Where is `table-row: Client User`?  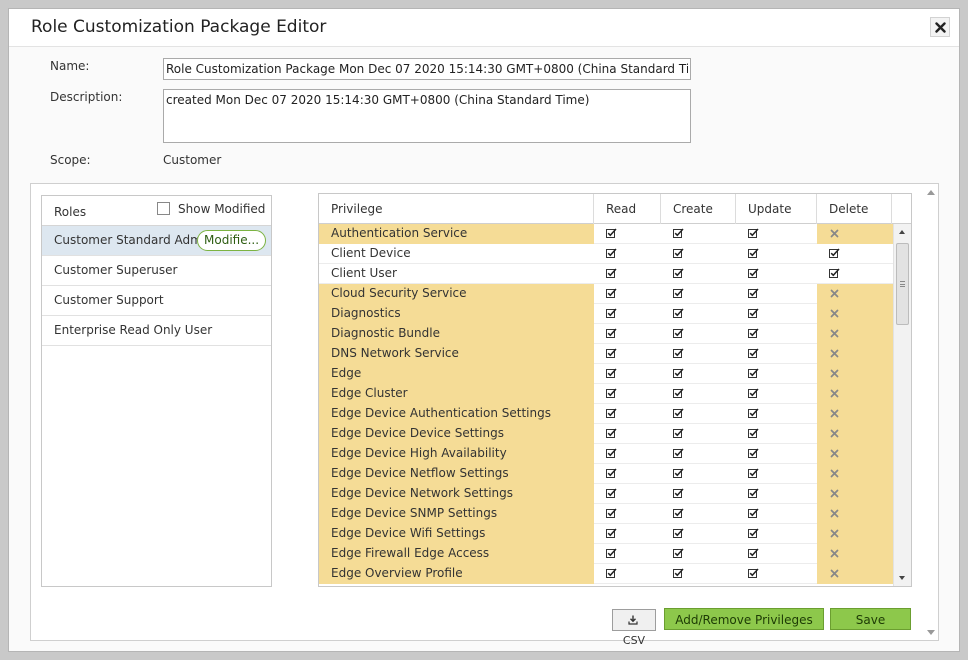 table-row: Client User is located at coordinates (606, 274).